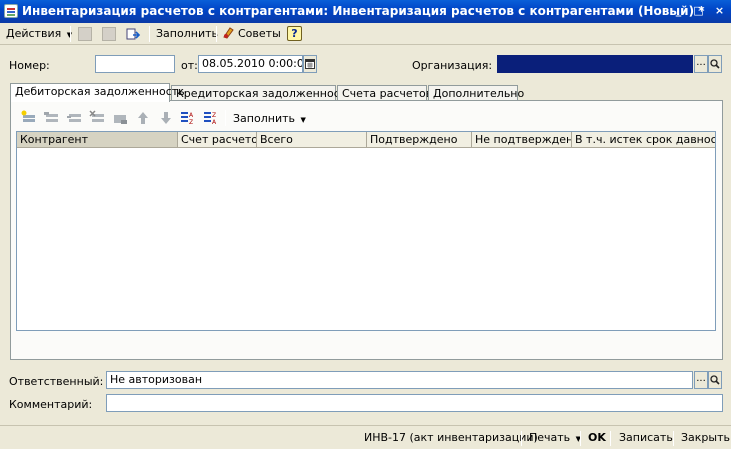  I want to click on print-menu-button: Печать ▼, so click(555, 438).